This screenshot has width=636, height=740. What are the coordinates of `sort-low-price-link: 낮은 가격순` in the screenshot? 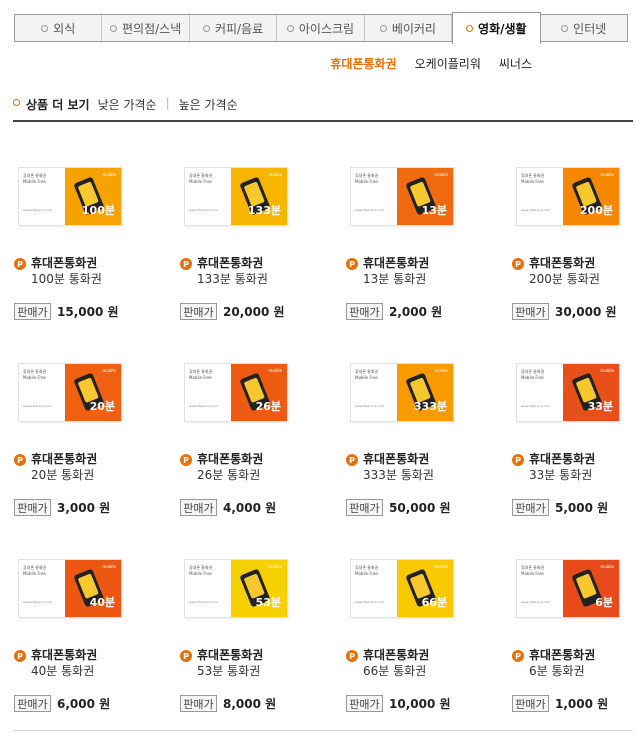 It's located at (127, 104).